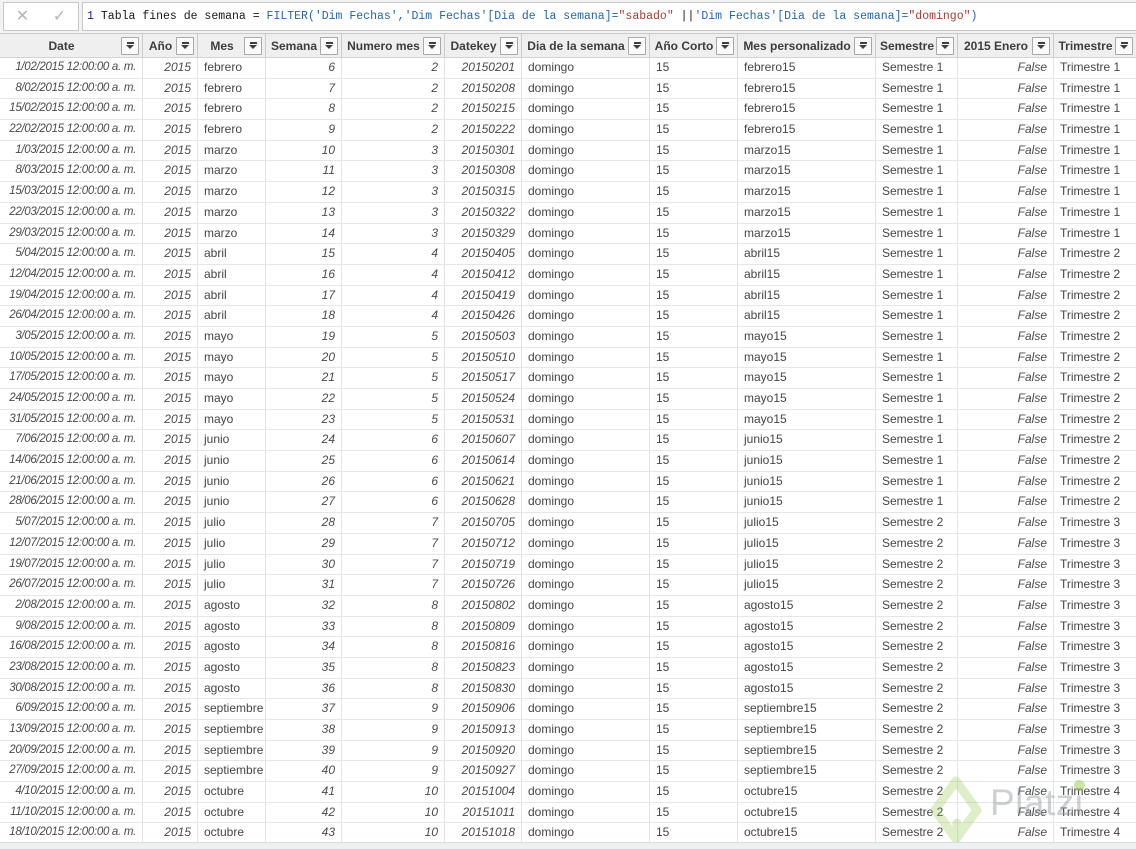 Image resolution: width=1136 pixels, height=849 pixels. Describe the element at coordinates (483, 792) in the screenshot. I see `table-cell: 20151004` at that location.